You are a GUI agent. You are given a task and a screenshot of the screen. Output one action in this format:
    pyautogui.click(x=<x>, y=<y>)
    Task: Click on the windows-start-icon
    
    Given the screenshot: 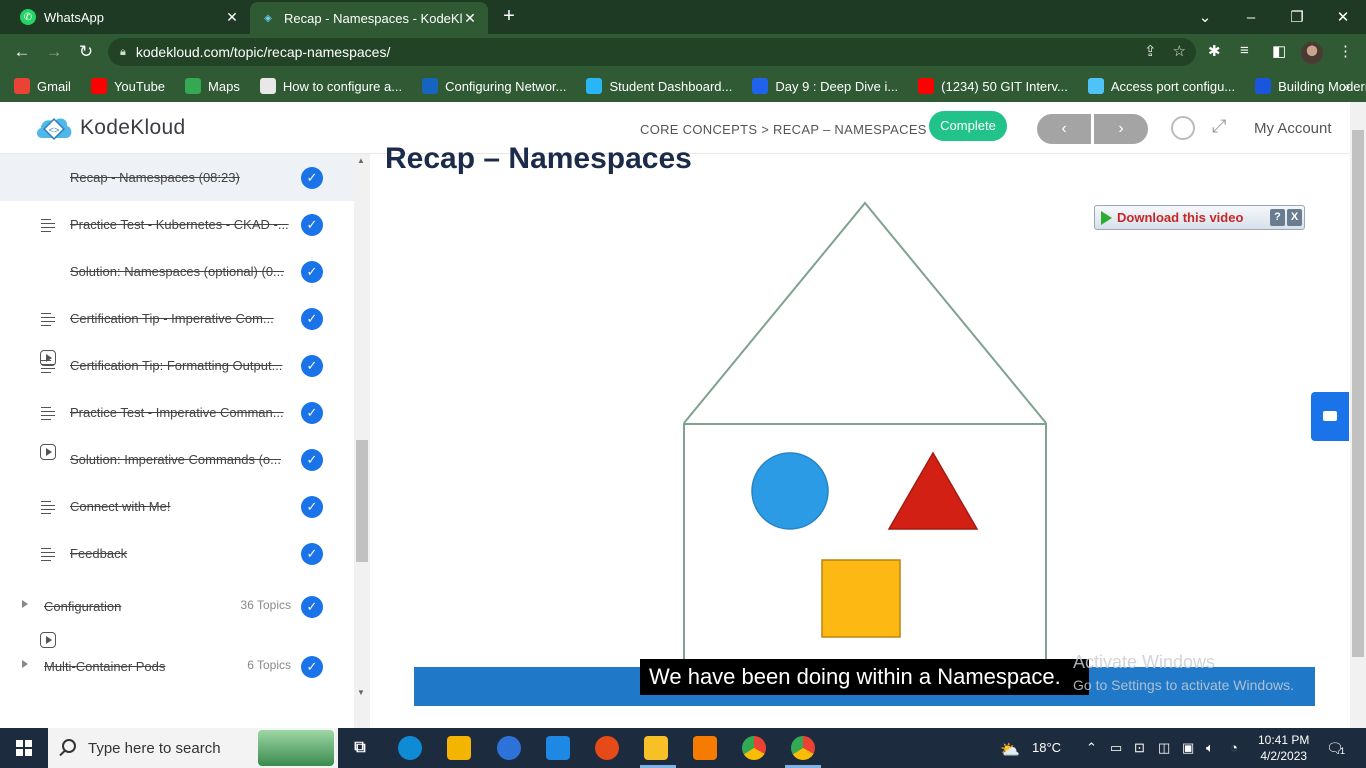 What is the action you would take?
    pyautogui.click(x=24, y=748)
    